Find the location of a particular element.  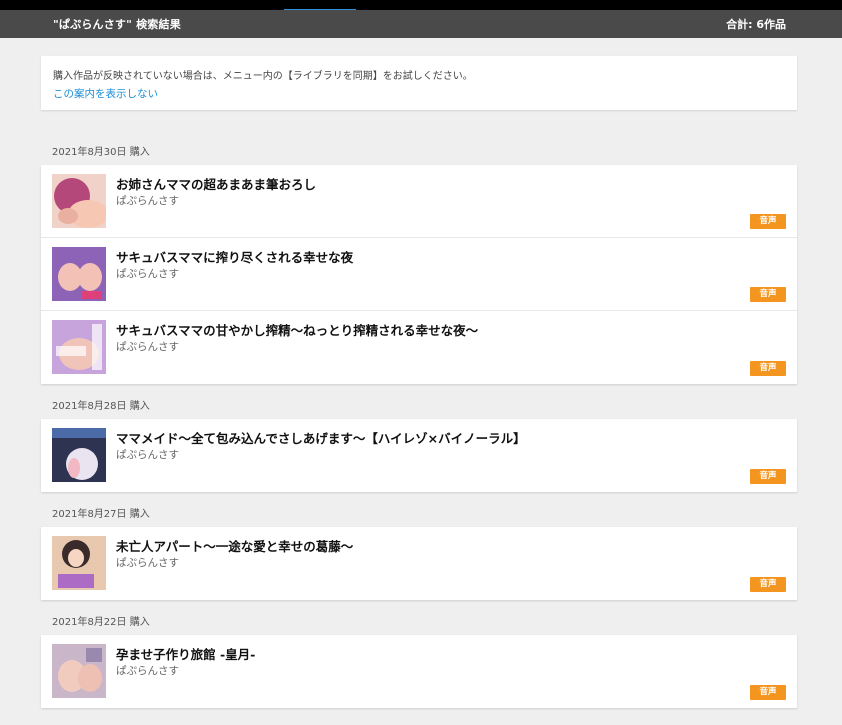

purchase-group: 未亡人アパート～一途な愛と幸せの葛藤～ ぱぷらんさす 音声 is located at coordinates (419, 563).